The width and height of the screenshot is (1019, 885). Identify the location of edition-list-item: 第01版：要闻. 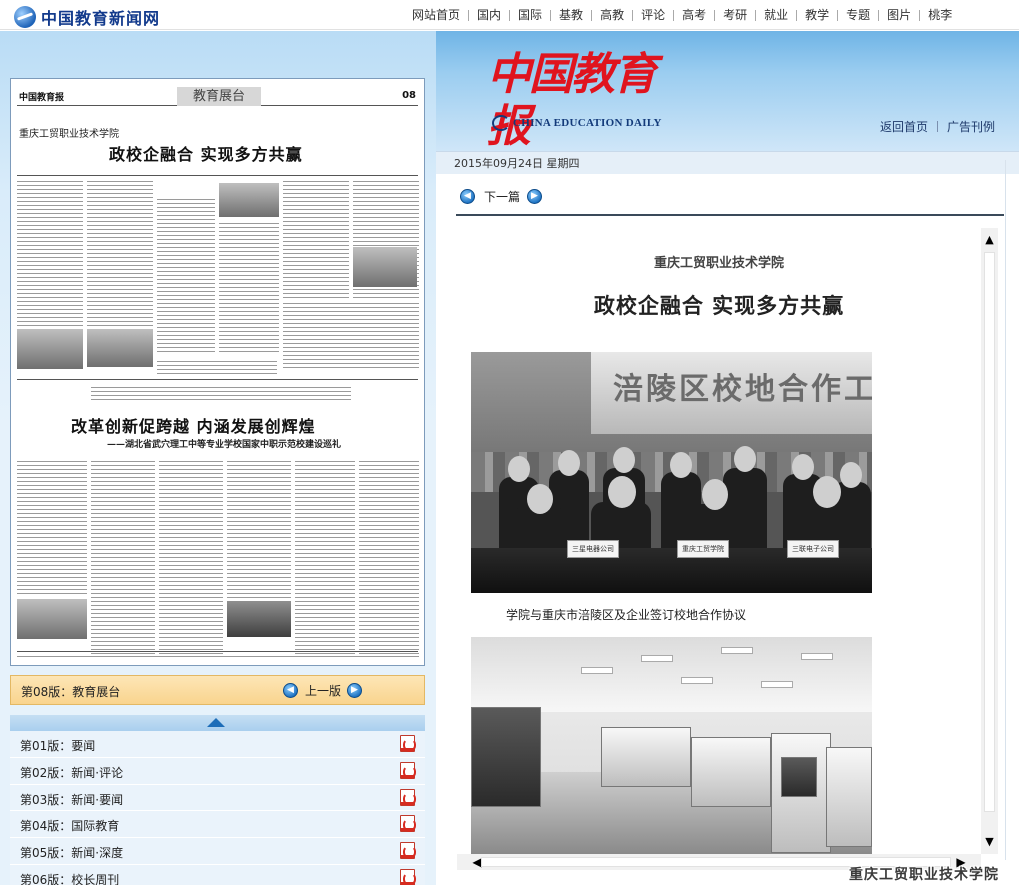
(217, 744).